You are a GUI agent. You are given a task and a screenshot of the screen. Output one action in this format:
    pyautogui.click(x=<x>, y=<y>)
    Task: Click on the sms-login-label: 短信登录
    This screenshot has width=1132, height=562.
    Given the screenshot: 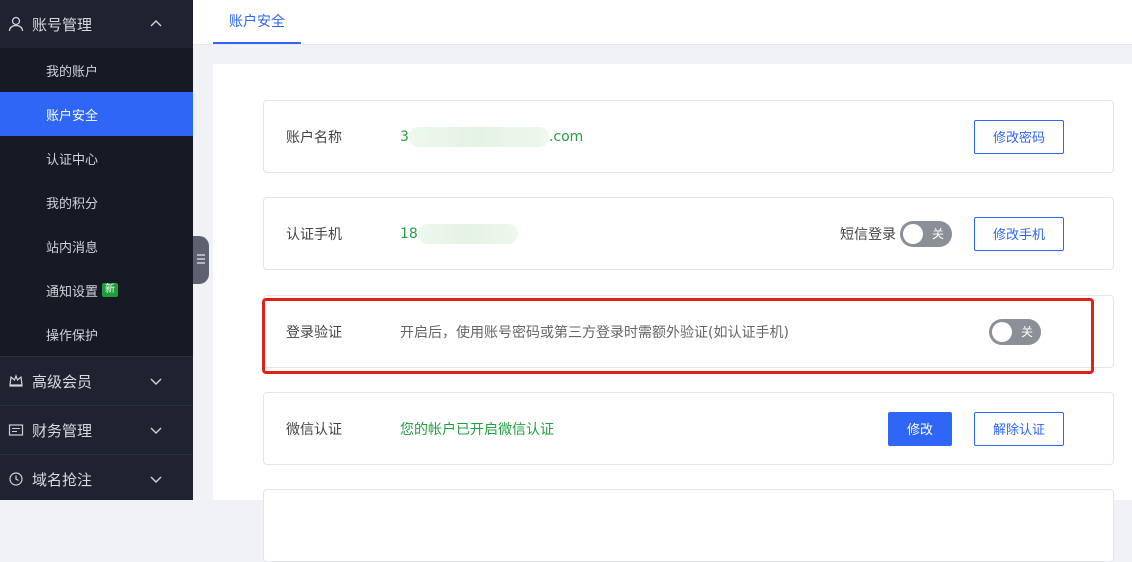 What is the action you would take?
    pyautogui.click(x=868, y=234)
    